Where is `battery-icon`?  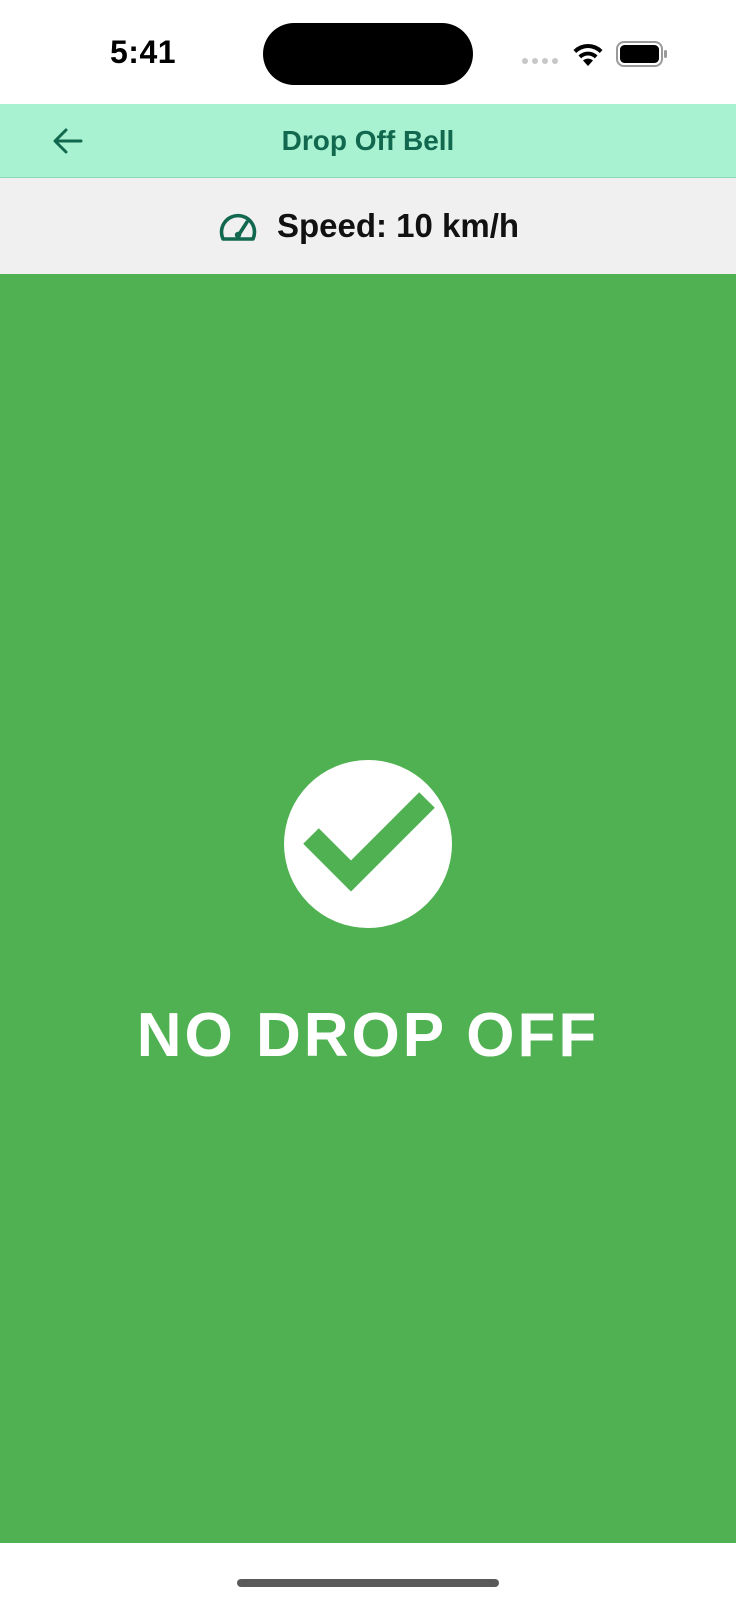 battery-icon is located at coordinates (641, 54).